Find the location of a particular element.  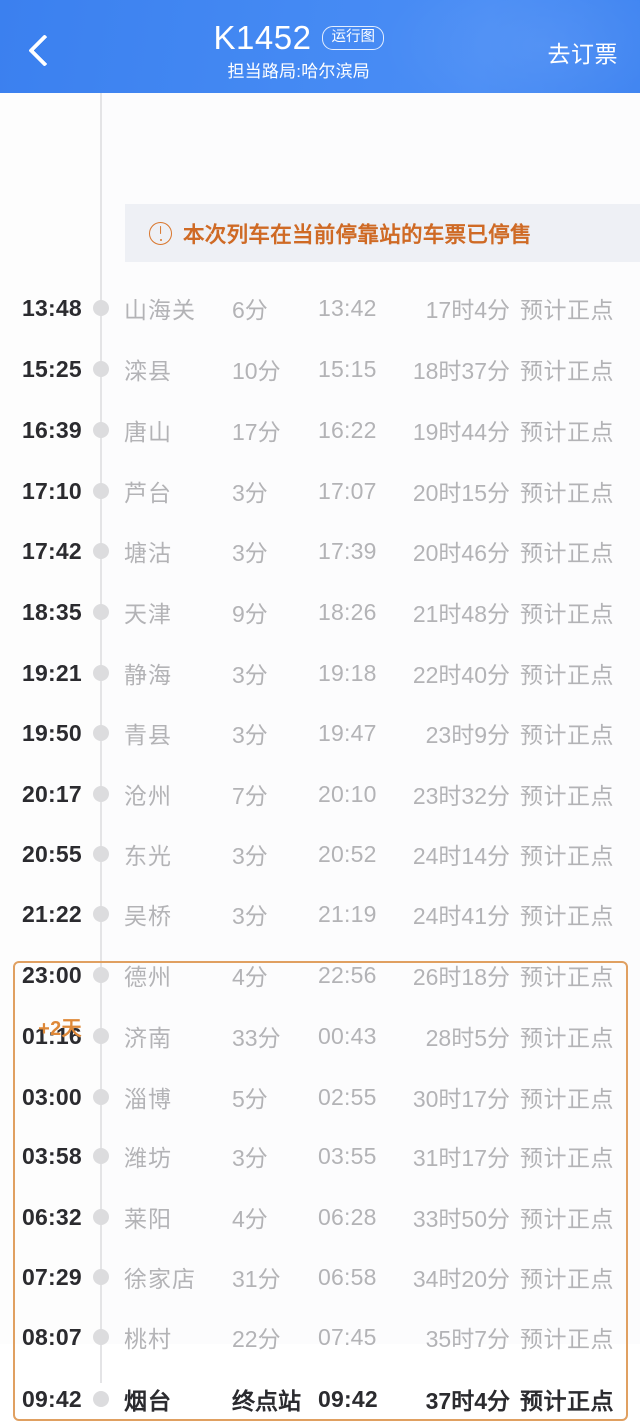

table-row: 20:17 沧州 7分 20:10 23时32分 预计正点 is located at coordinates (320, 794).